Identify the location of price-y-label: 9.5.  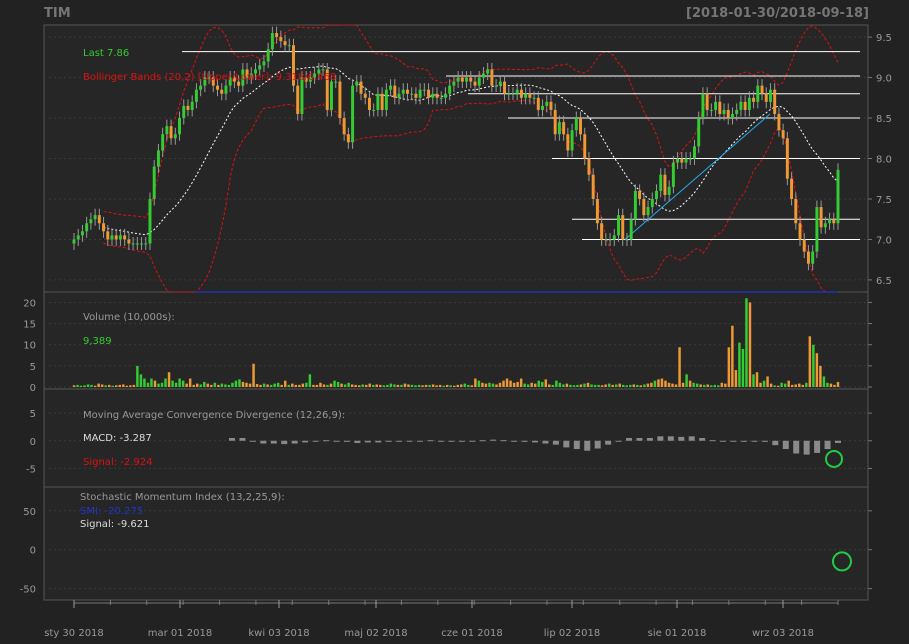
(884, 38).